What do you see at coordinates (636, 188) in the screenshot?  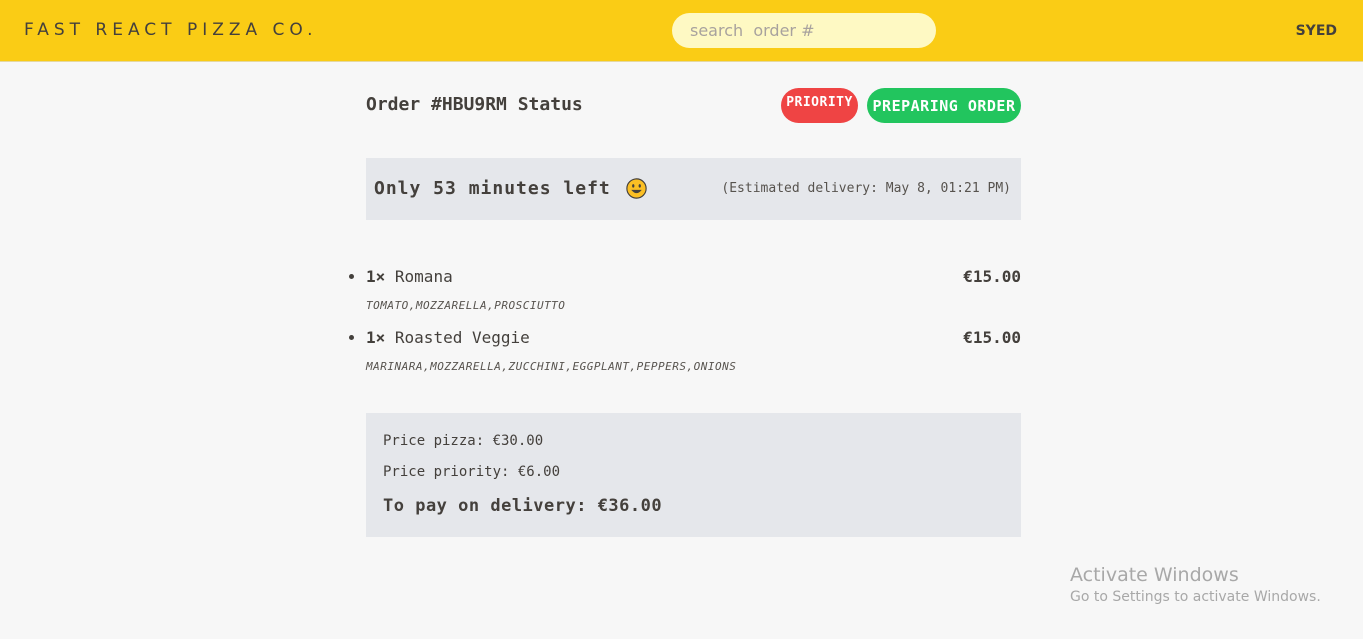 I see `smiley-icon` at bounding box center [636, 188].